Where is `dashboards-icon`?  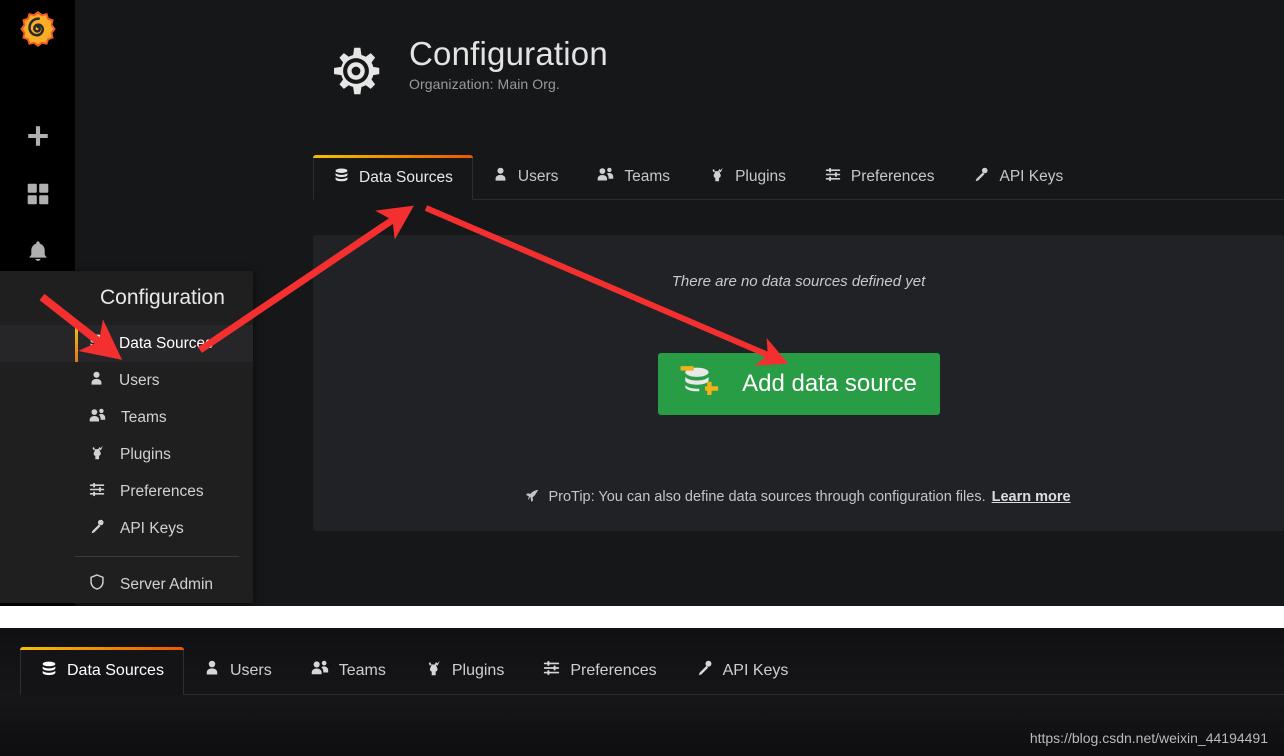 dashboards-icon is located at coordinates (38, 194).